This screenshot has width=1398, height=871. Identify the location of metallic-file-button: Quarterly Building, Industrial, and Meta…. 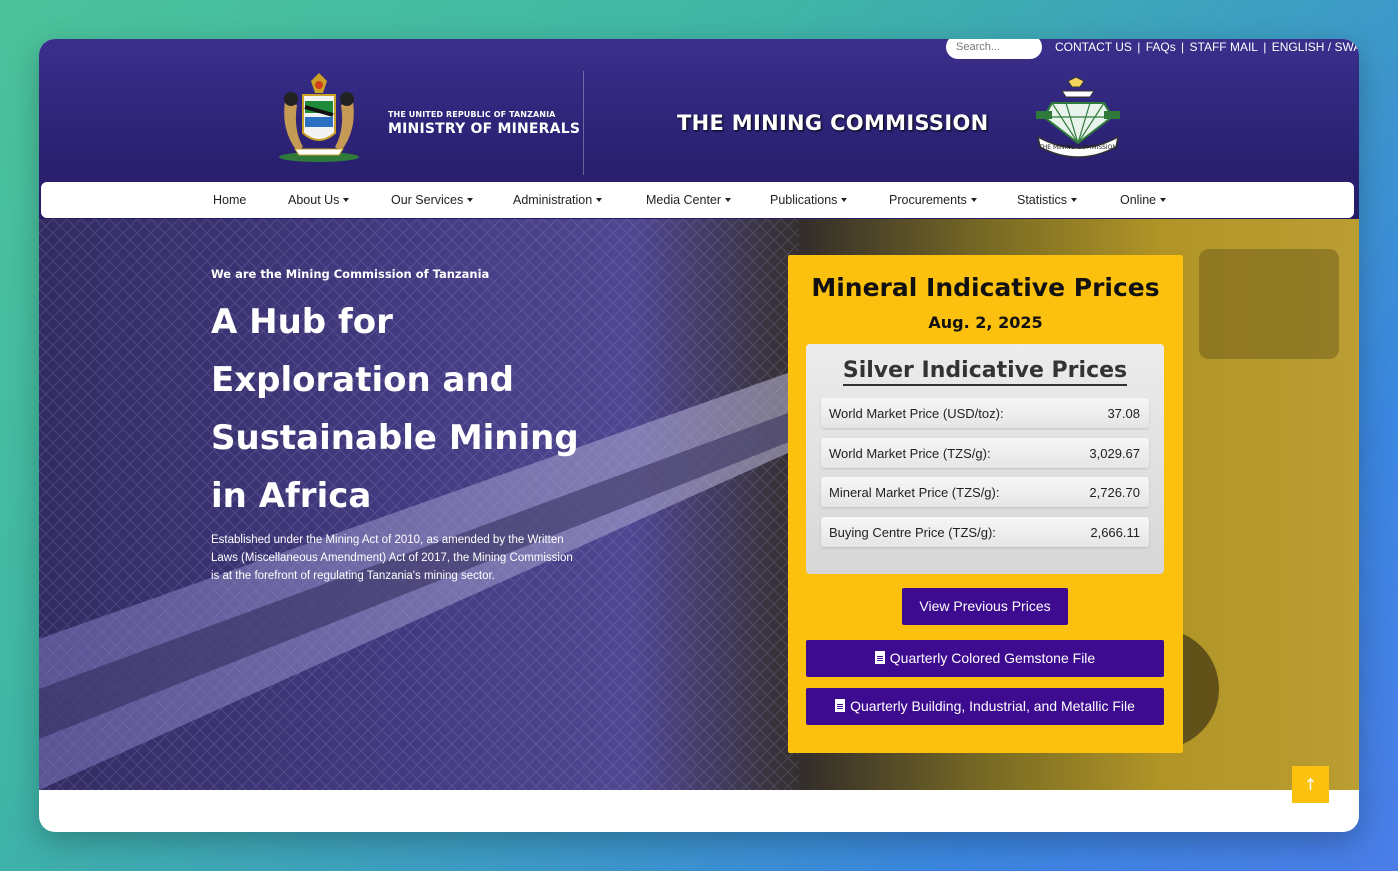
(985, 706).